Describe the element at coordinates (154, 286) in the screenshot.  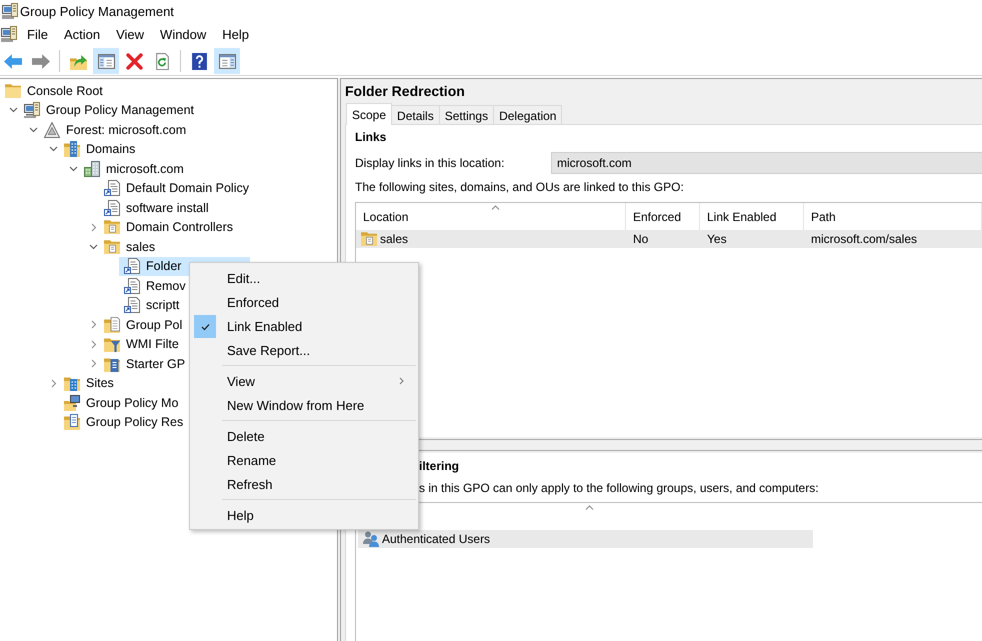
I see `tree-item: Remov` at that location.